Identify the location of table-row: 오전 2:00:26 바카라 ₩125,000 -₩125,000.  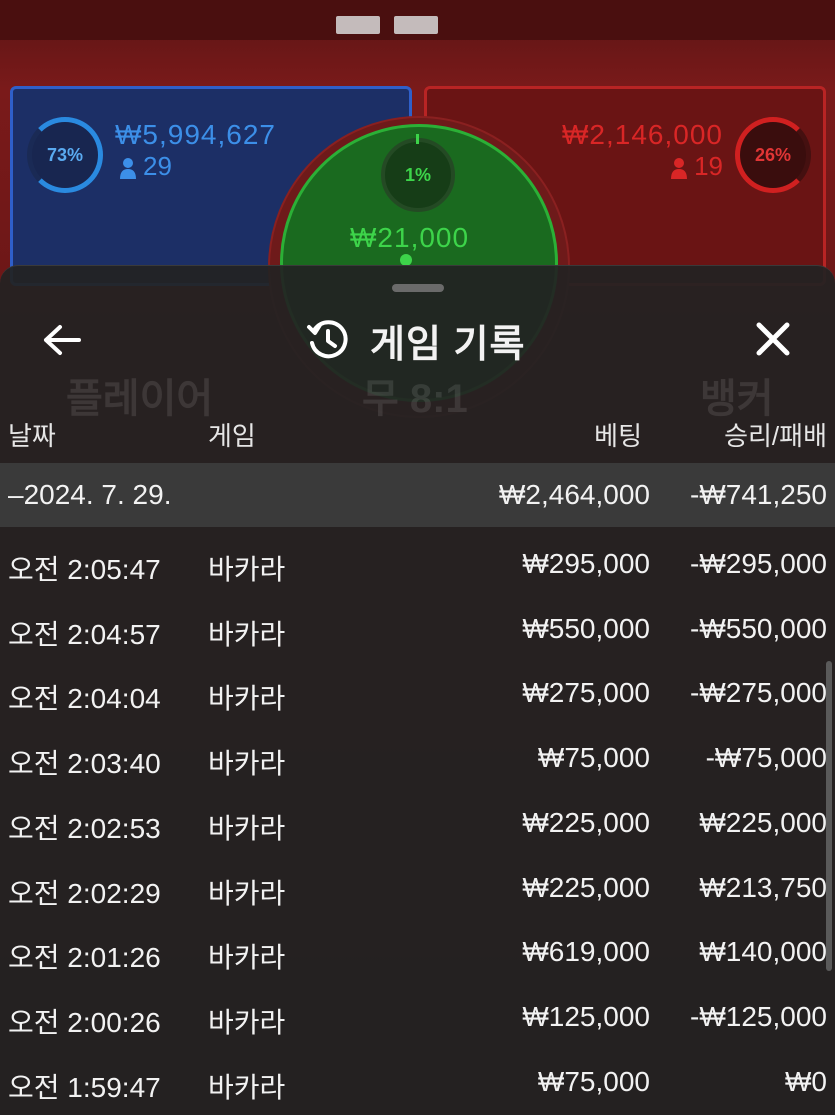
(417, 1019).